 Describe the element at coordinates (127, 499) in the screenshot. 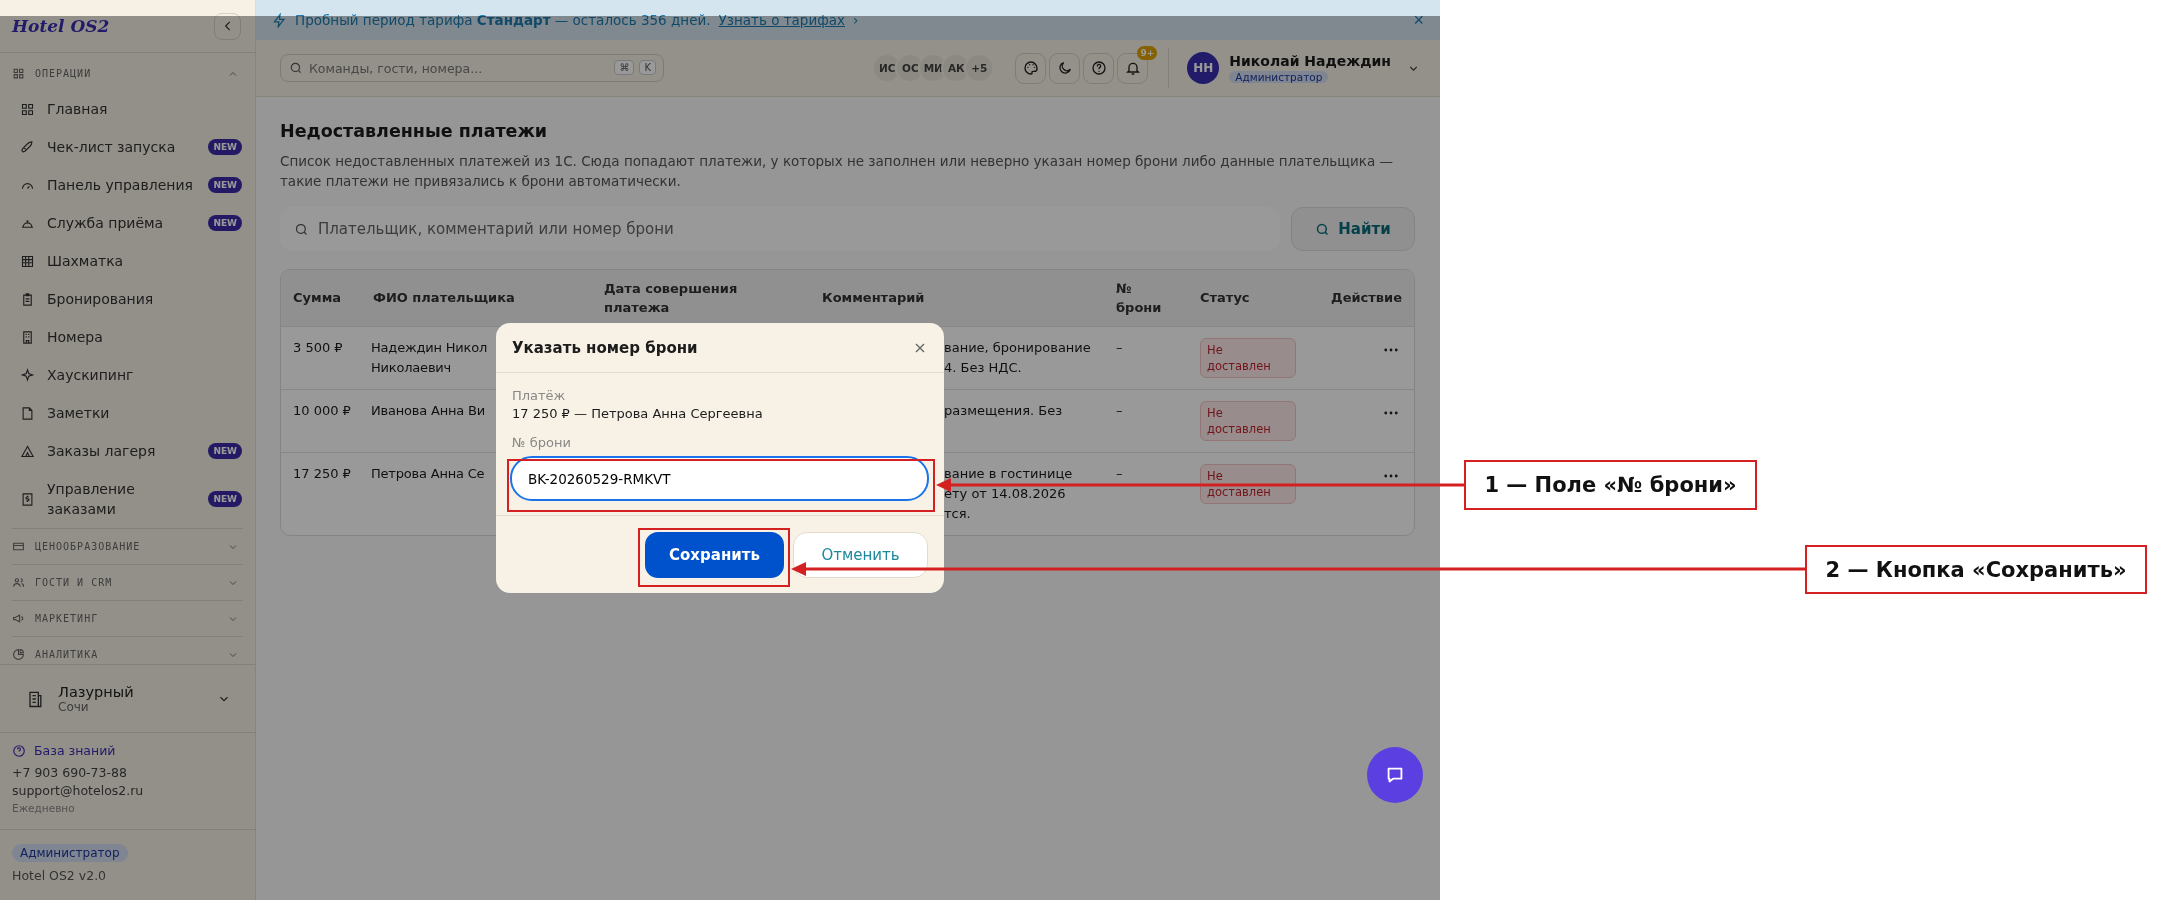

I see `nav-item: Управление заказами NEW` at that location.